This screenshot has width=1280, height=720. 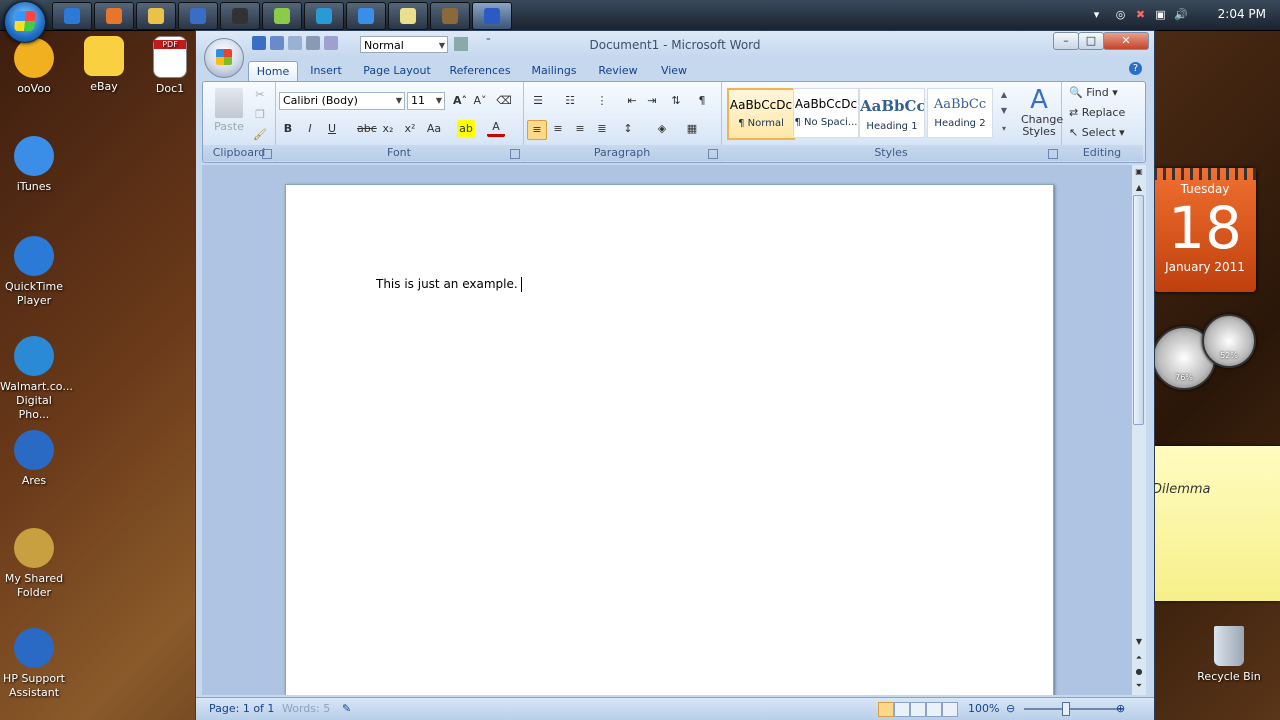 What do you see at coordinates (1074, 709) in the screenshot?
I see `zoom-slider` at bounding box center [1074, 709].